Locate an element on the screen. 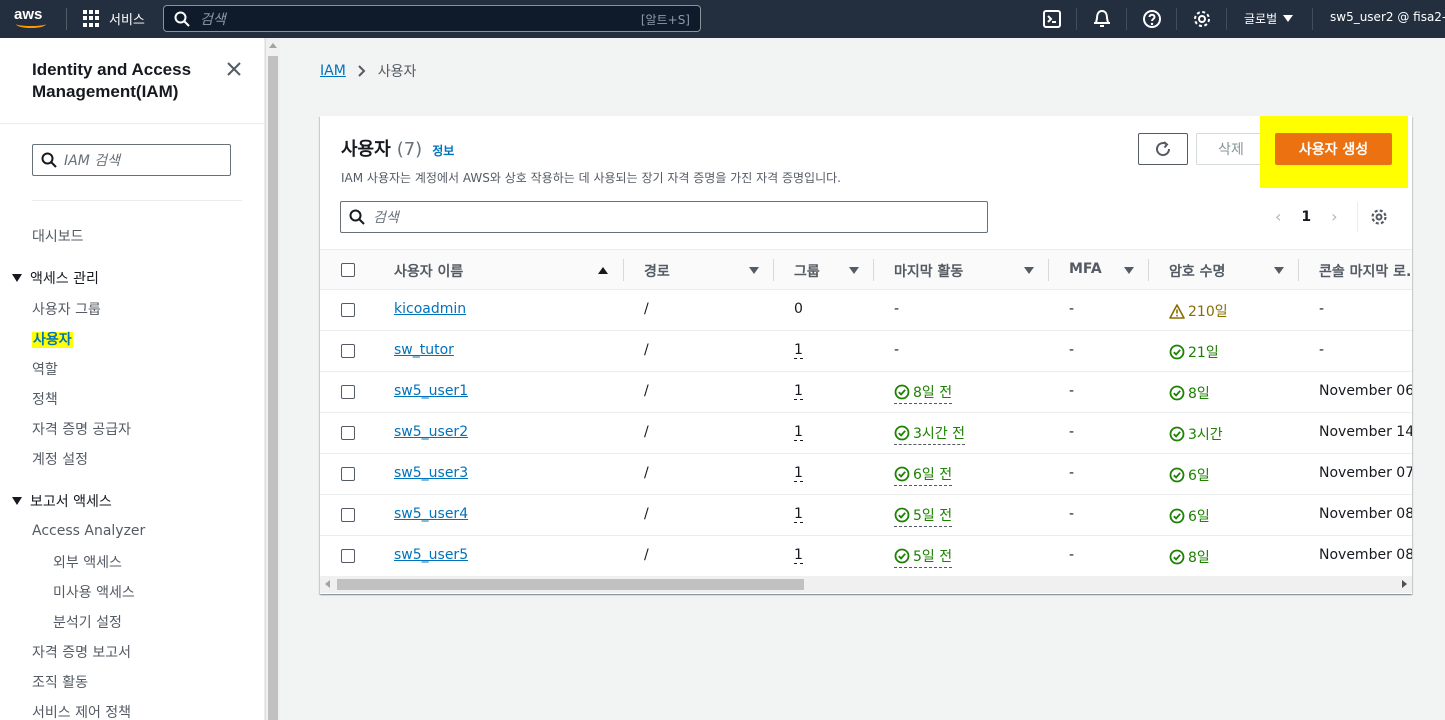  breadcrumb-iam-link: IAM is located at coordinates (333, 71).